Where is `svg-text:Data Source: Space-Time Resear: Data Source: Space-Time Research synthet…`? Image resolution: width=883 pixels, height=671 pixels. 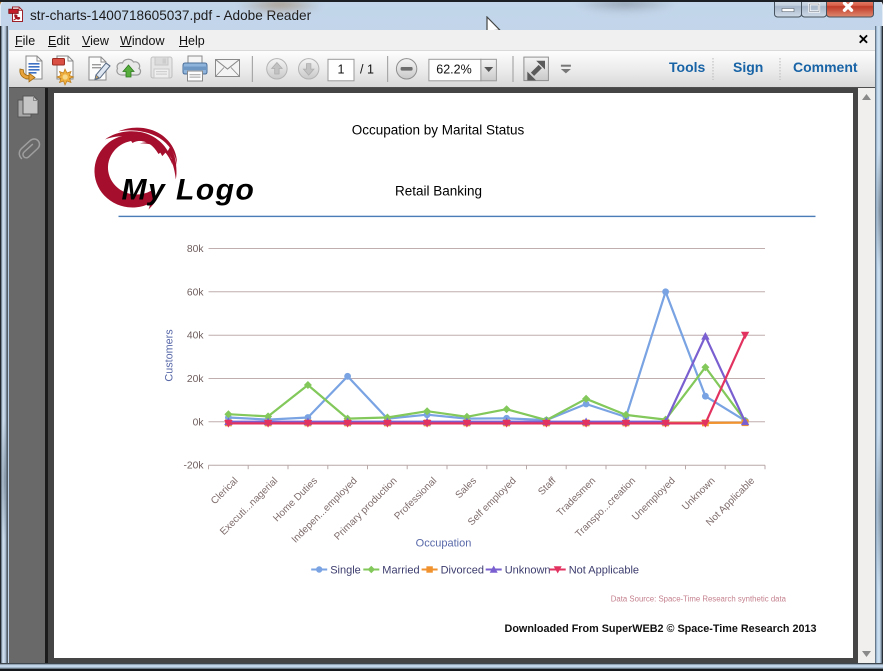
svg-text:Data Source: Space-Time Resear: Data Source: Space-Time Research synthet… is located at coordinates (698, 598).